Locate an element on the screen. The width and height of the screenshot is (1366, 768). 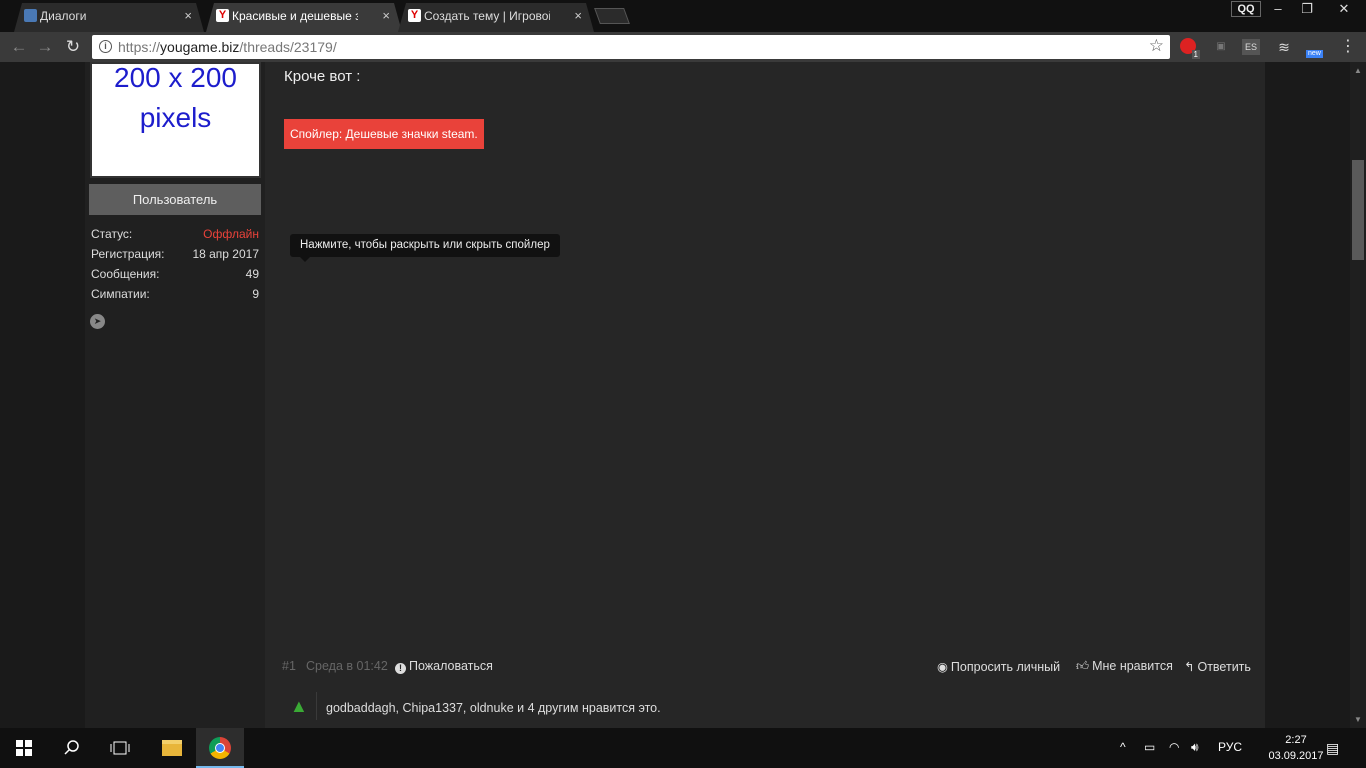
stat-value: 49 is located at coordinates (252, 274).